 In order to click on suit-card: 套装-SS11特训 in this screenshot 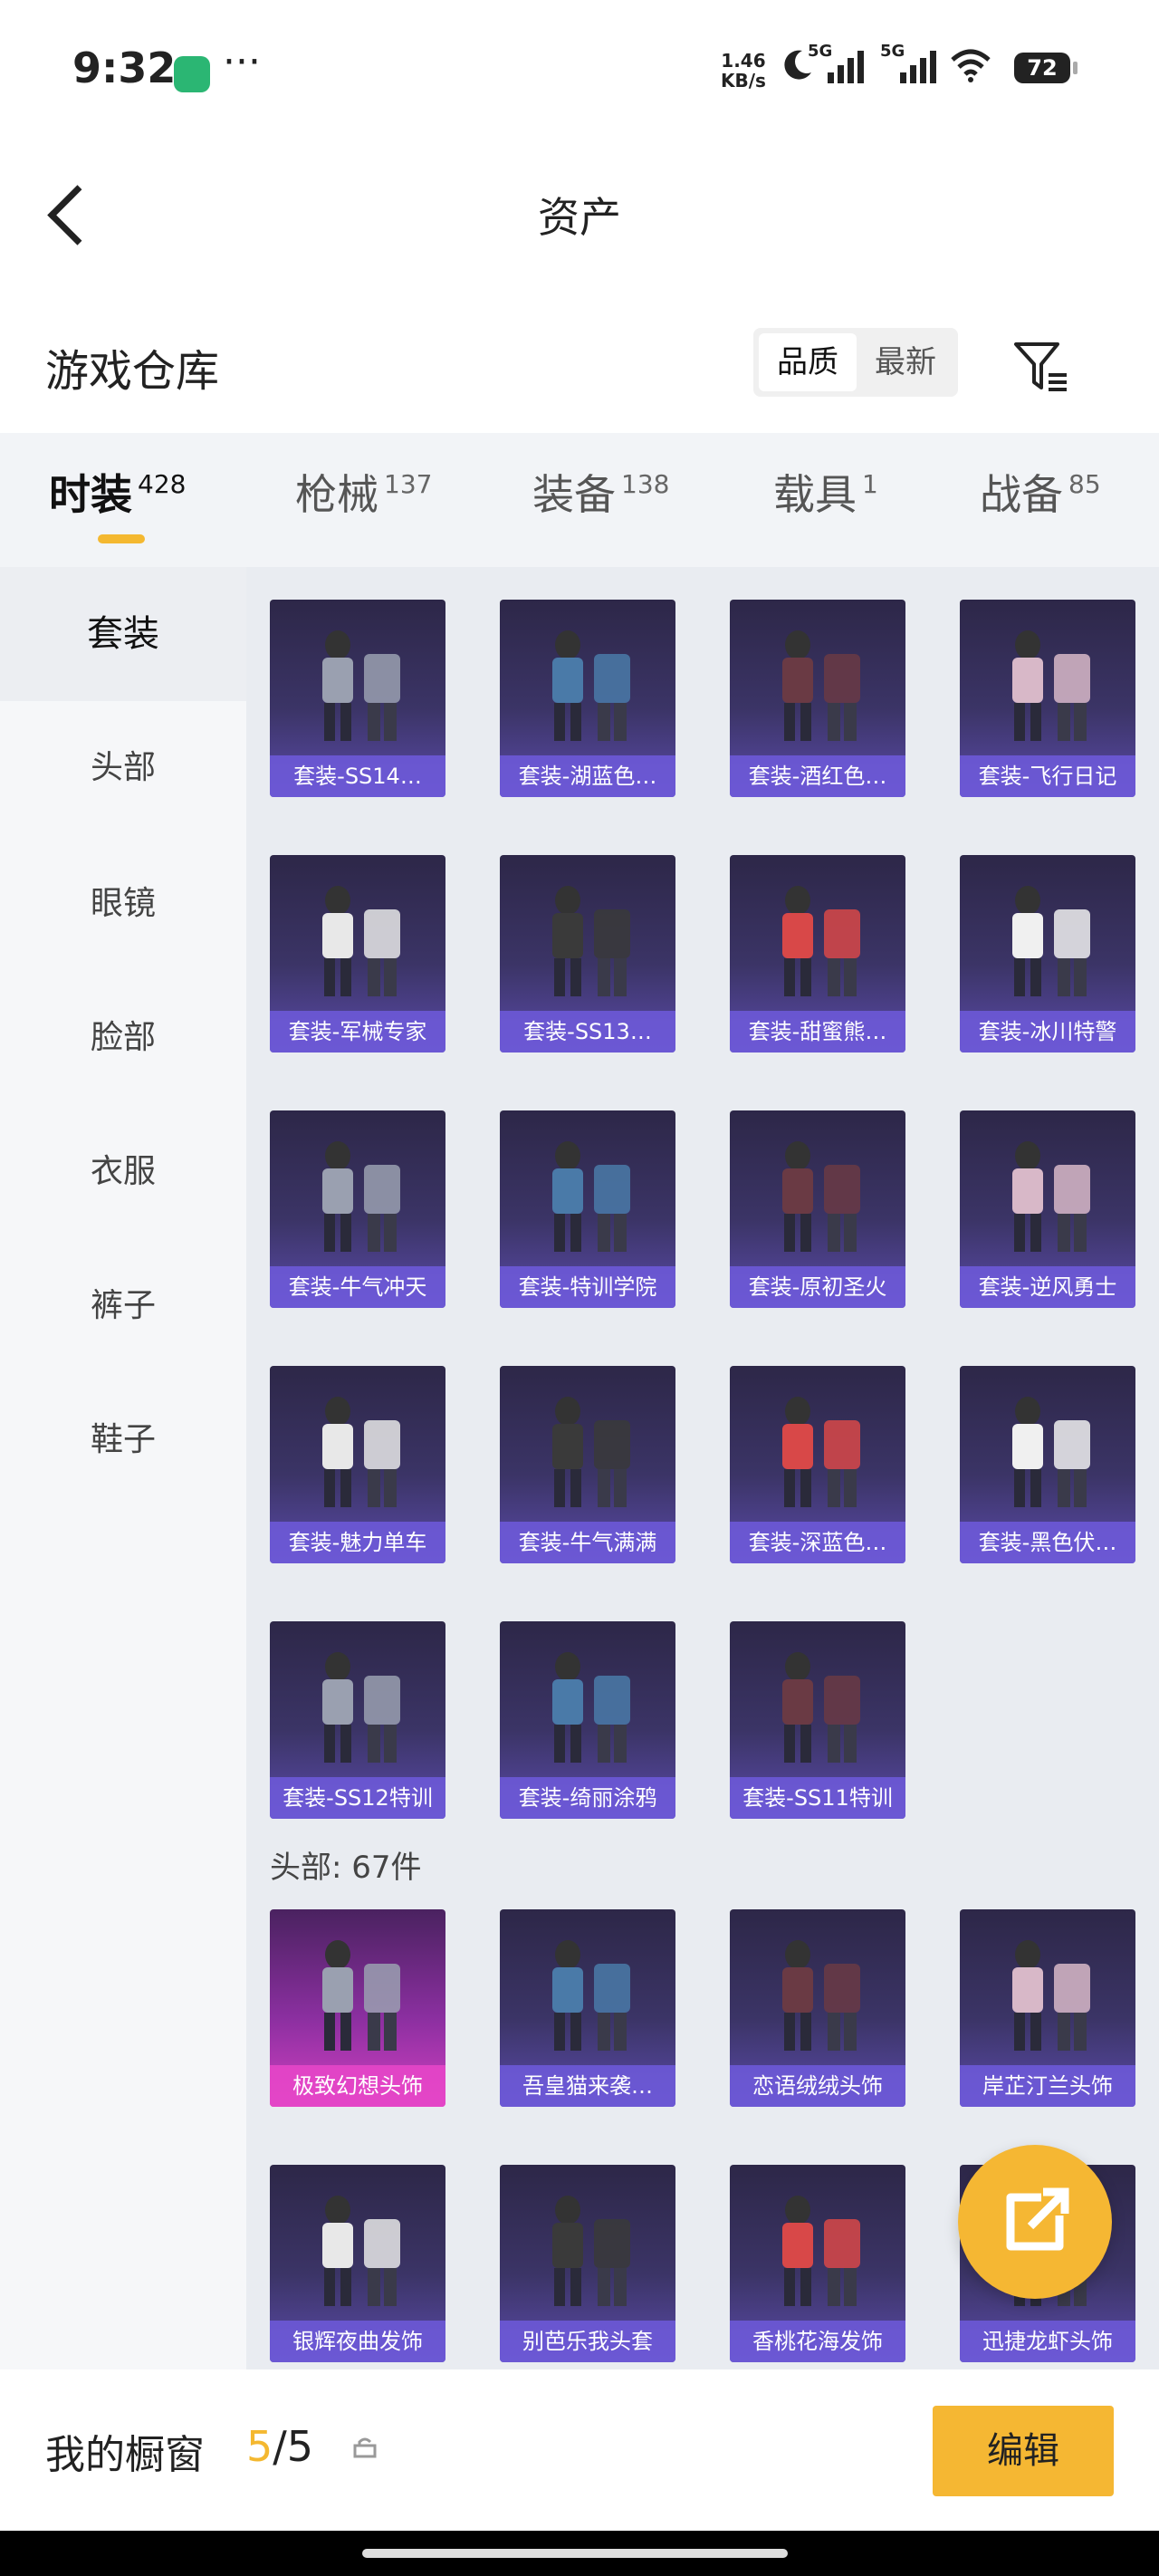, I will do `click(817, 1720)`.